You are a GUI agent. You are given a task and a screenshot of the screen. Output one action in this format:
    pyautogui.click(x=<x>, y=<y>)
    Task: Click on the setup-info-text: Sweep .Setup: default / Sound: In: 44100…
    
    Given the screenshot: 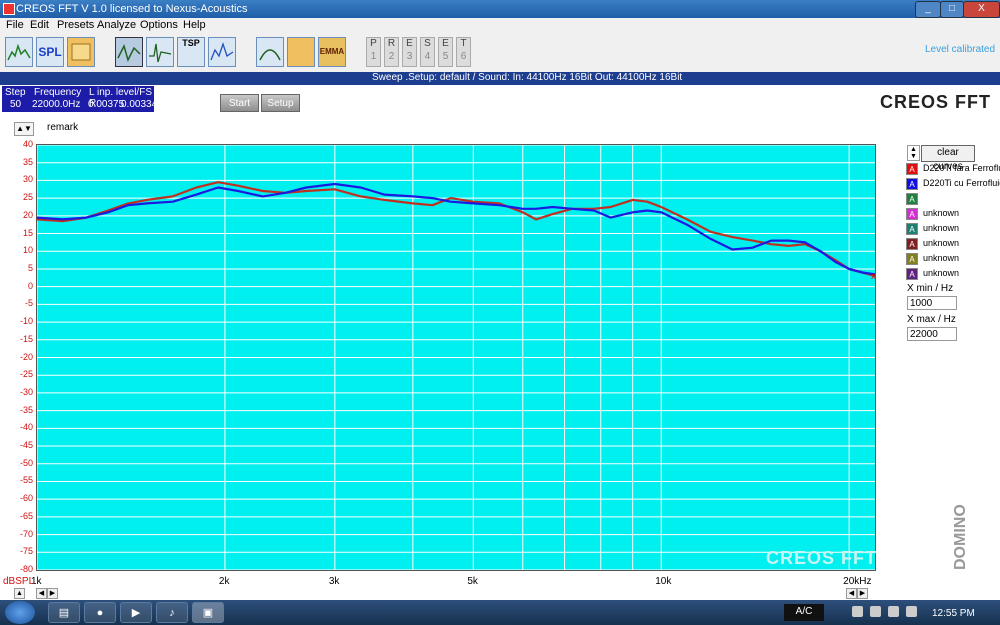 What is the action you would take?
    pyautogui.click(x=527, y=77)
    